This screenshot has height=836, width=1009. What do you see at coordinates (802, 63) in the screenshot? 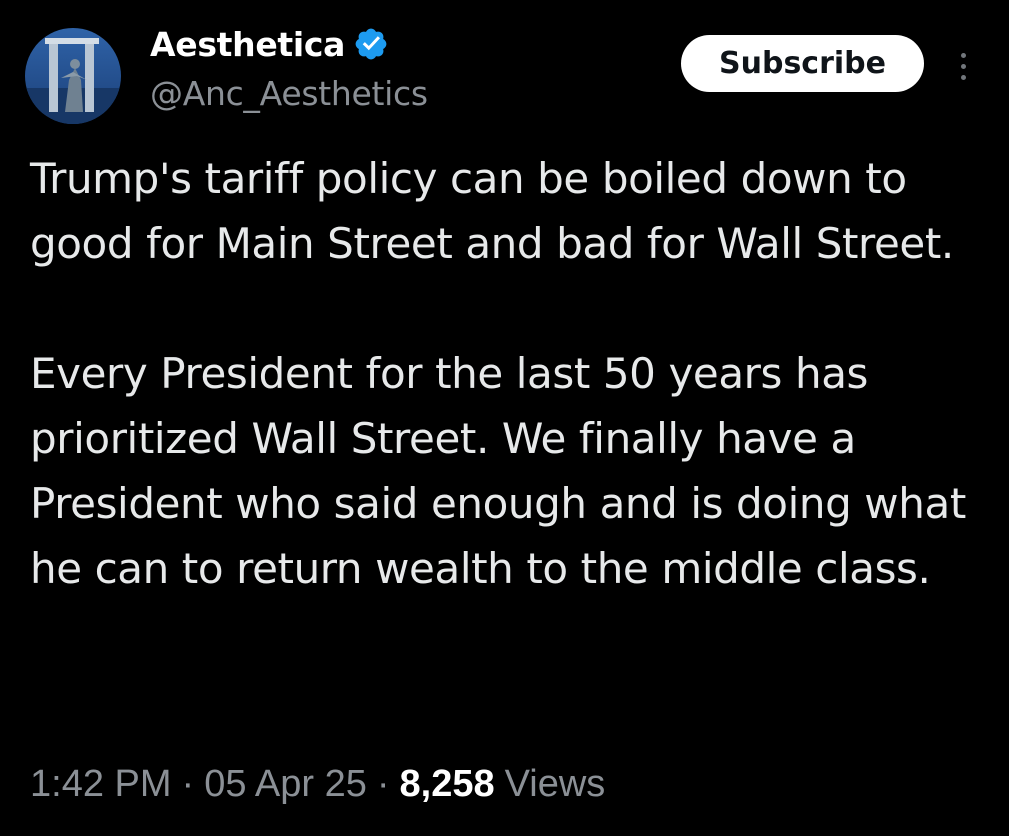
I see `subscribe-button: Subscribe` at bounding box center [802, 63].